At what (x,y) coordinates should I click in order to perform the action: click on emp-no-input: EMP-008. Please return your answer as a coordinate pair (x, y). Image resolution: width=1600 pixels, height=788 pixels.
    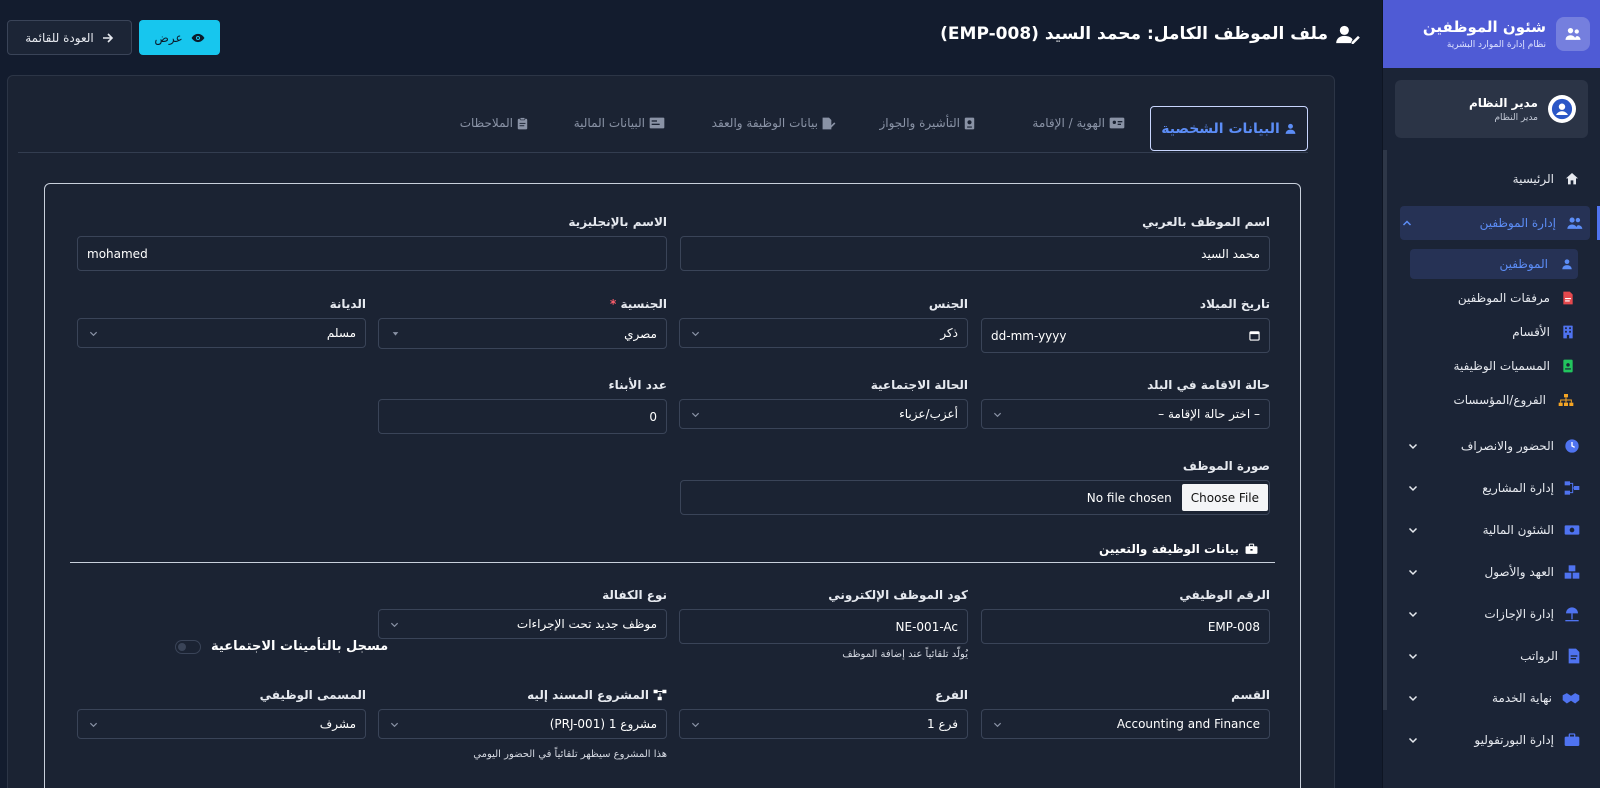
    Looking at the image, I should click on (1125, 626).